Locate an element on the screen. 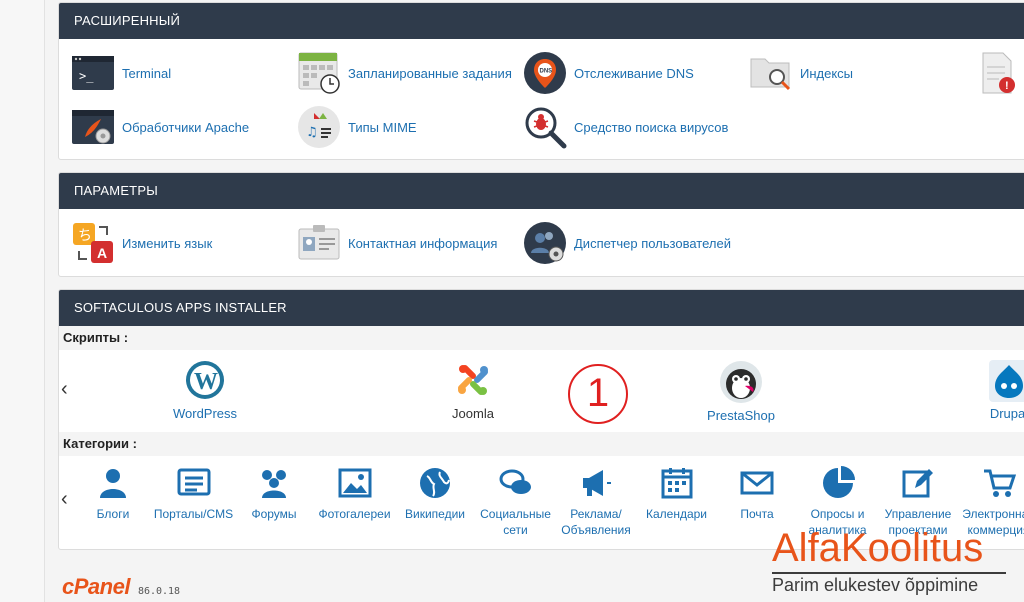  annotation-marker: 1 is located at coordinates (598, 394).